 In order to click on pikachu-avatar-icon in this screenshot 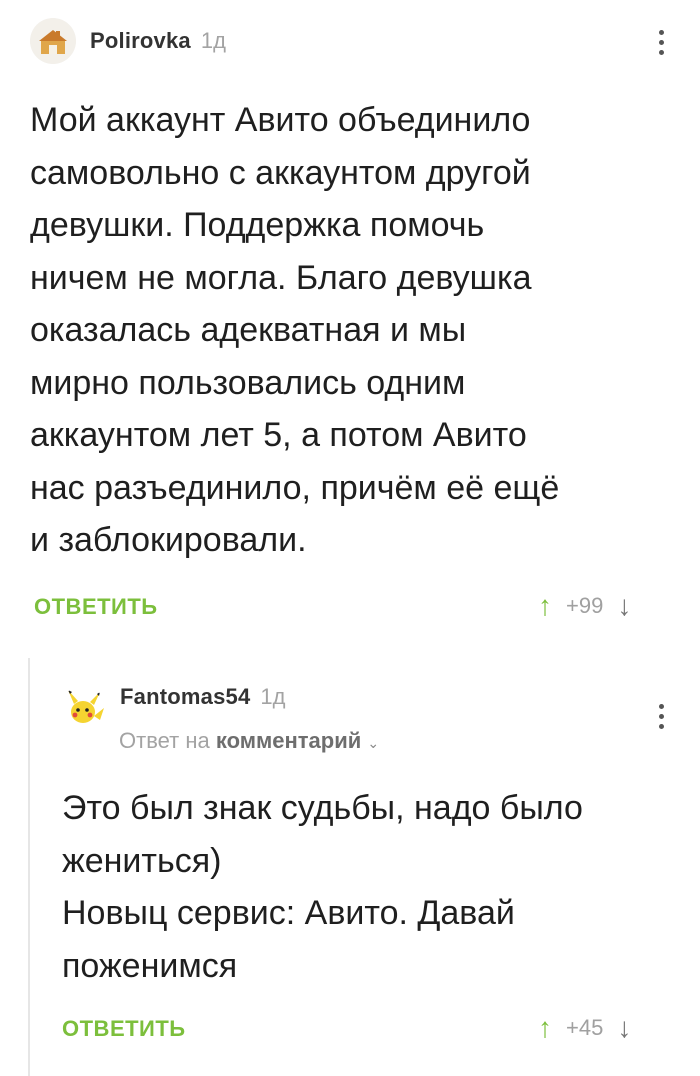, I will do `click(83, 709)`.